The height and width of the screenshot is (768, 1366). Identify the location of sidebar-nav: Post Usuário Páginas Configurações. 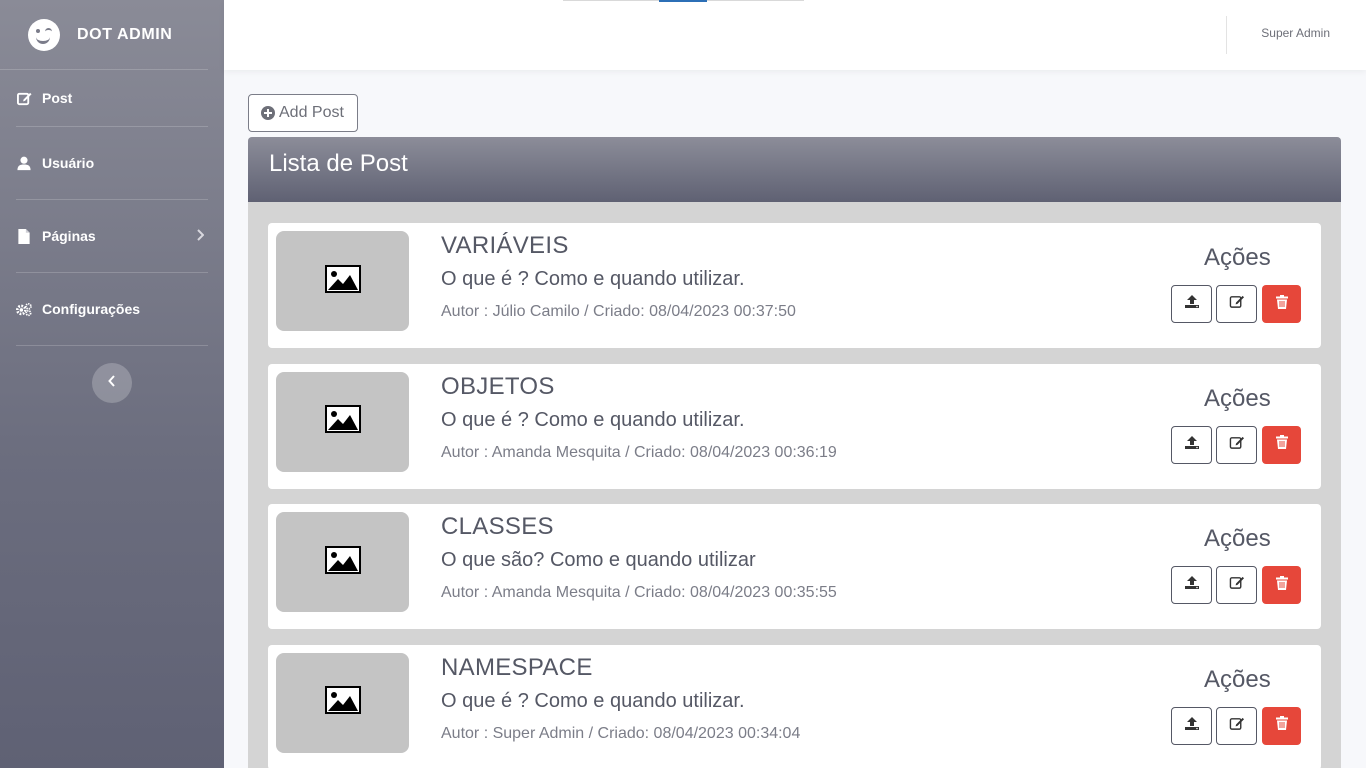
(112, 208).